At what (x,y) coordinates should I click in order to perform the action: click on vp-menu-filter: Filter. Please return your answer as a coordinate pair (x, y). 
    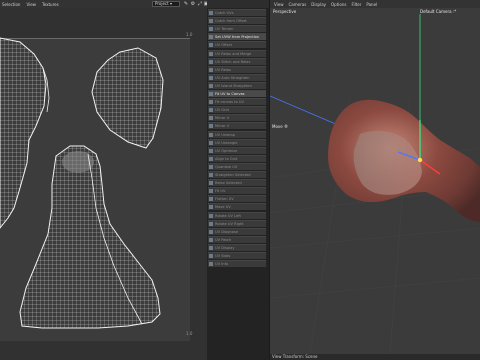
    Looking at the image, I should click on (356, 4).